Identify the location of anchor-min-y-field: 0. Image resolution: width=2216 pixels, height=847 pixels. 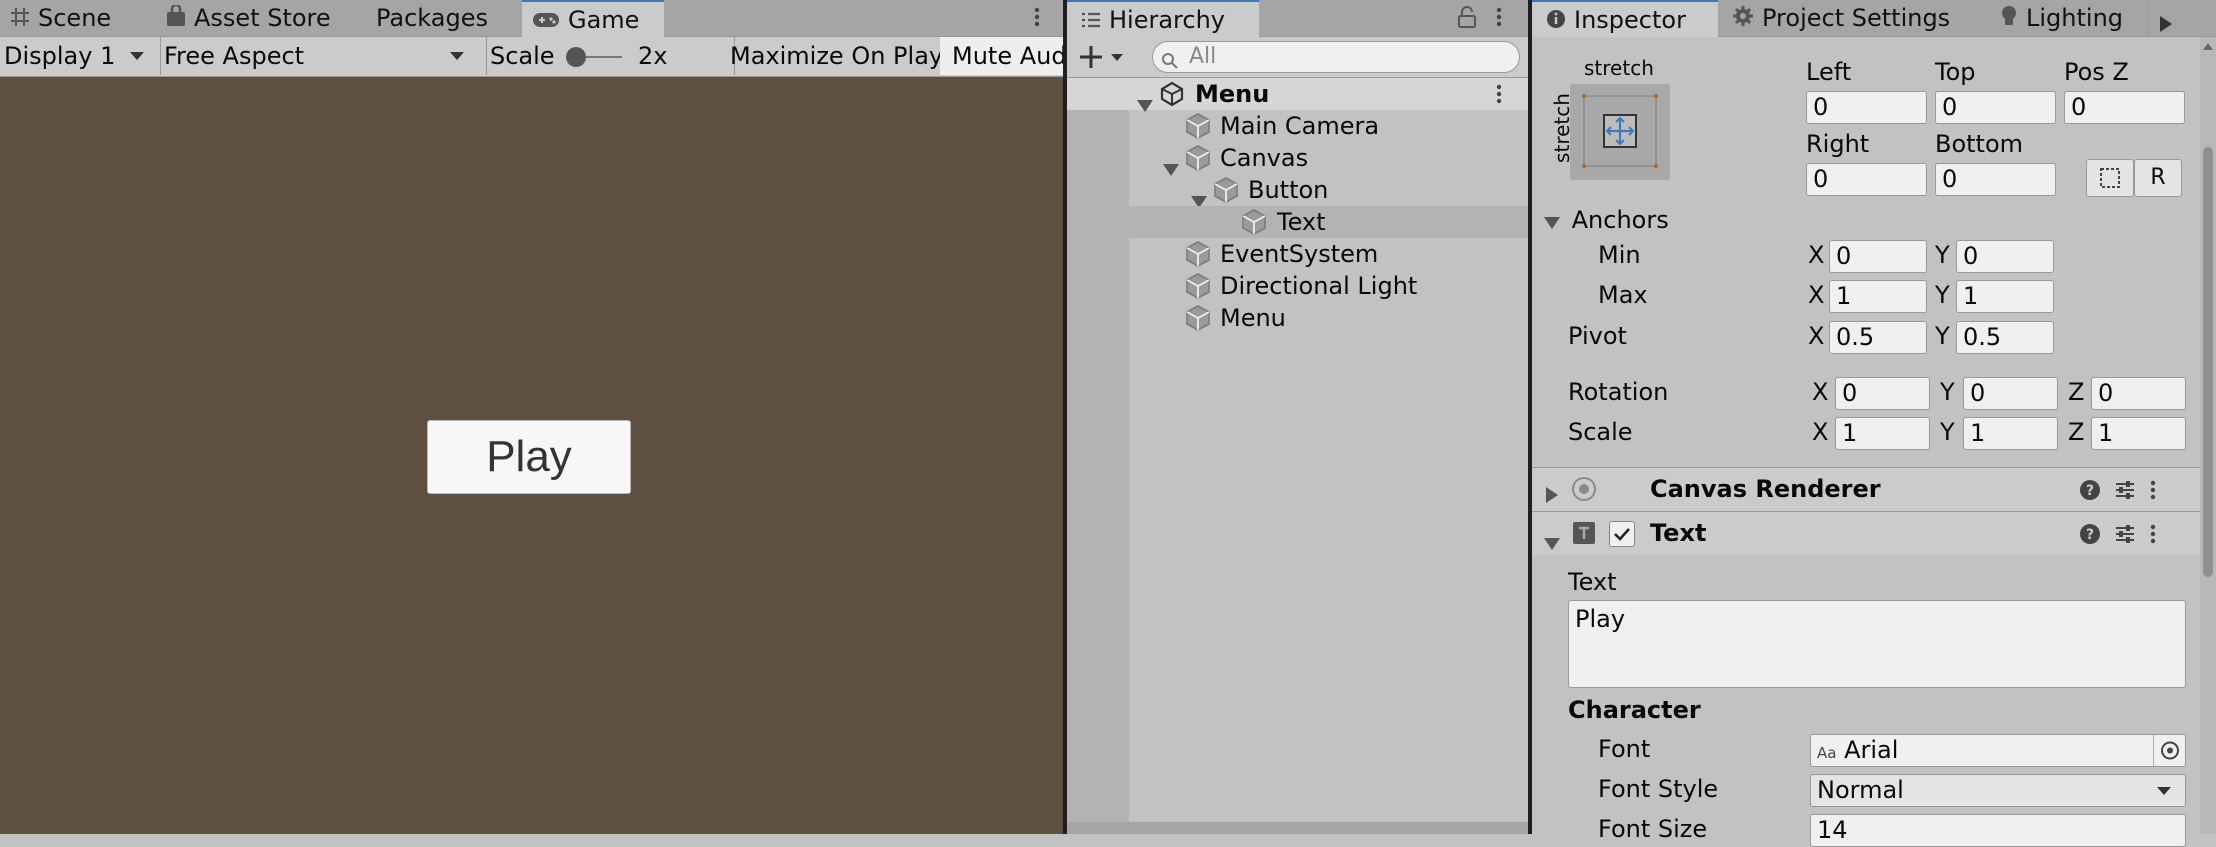
(2005, 256).